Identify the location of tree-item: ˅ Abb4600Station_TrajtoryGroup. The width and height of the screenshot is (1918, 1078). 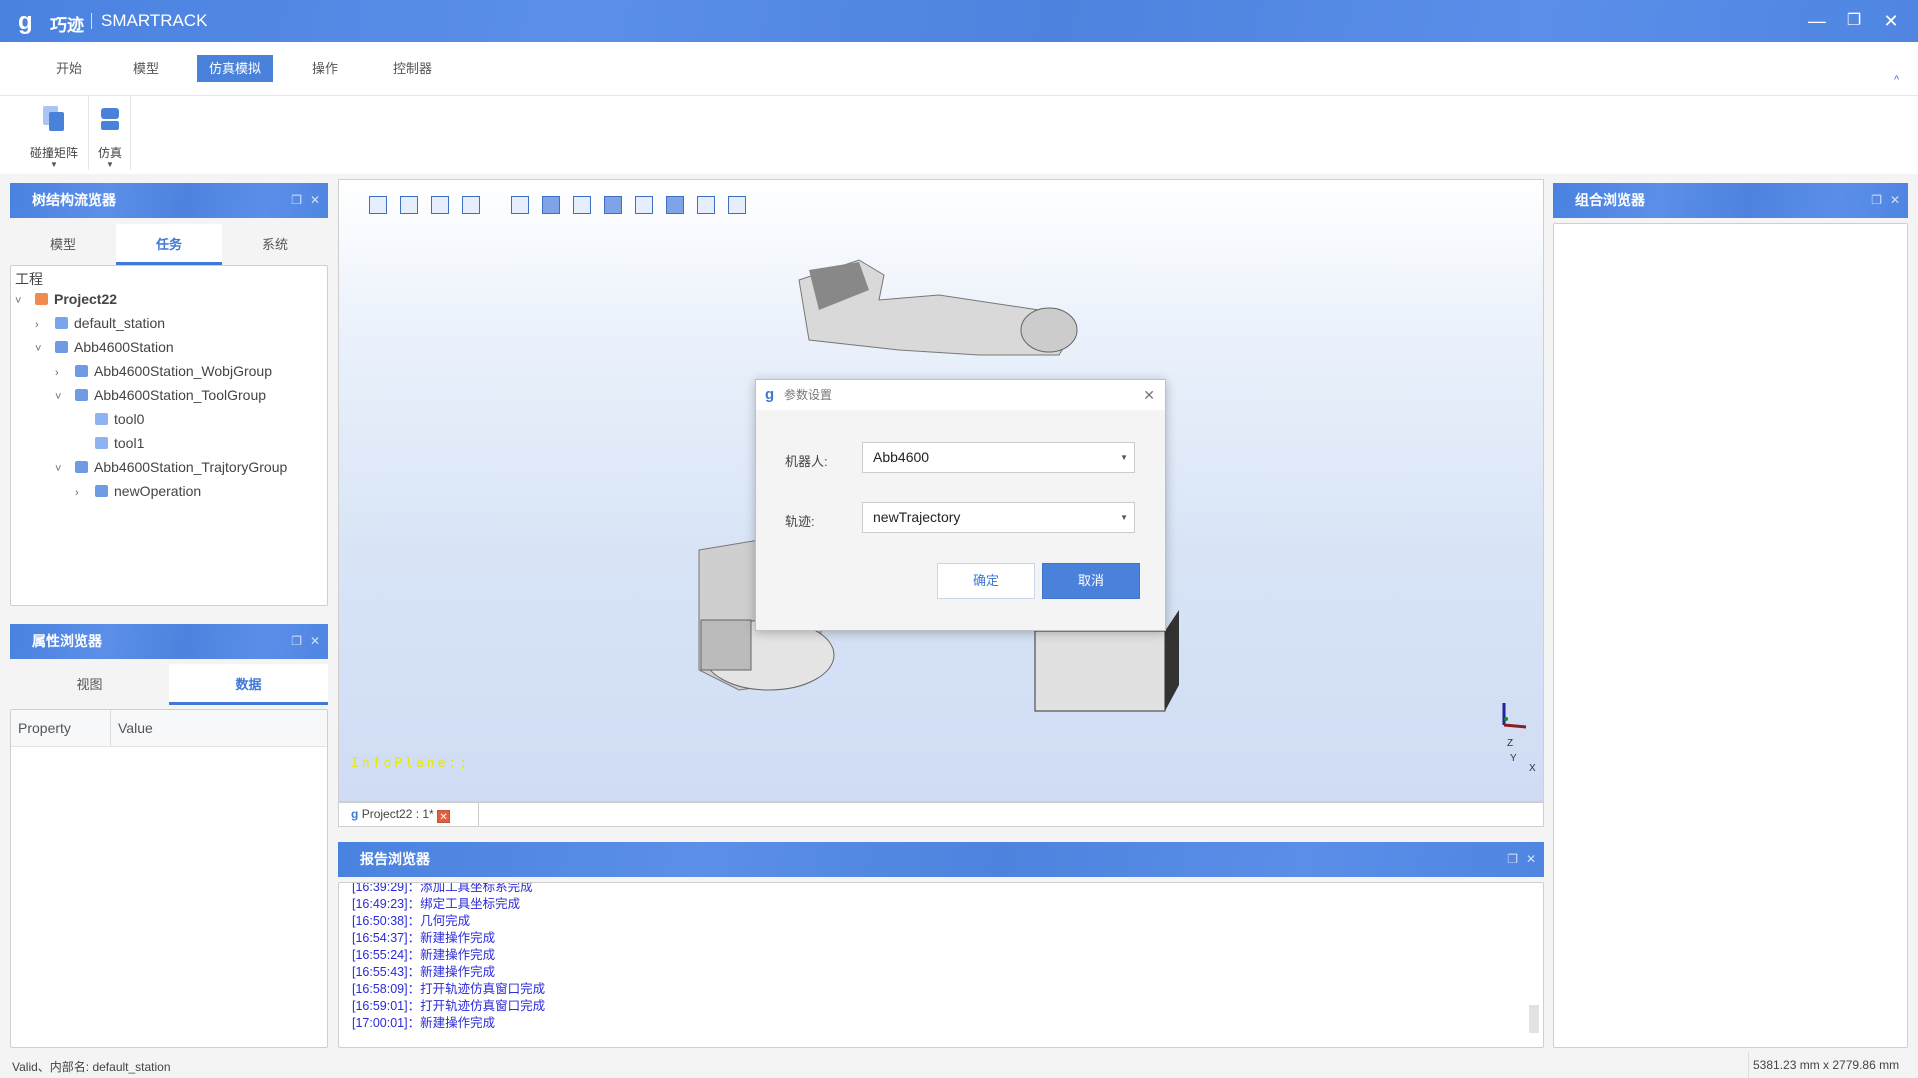
(171, 467).